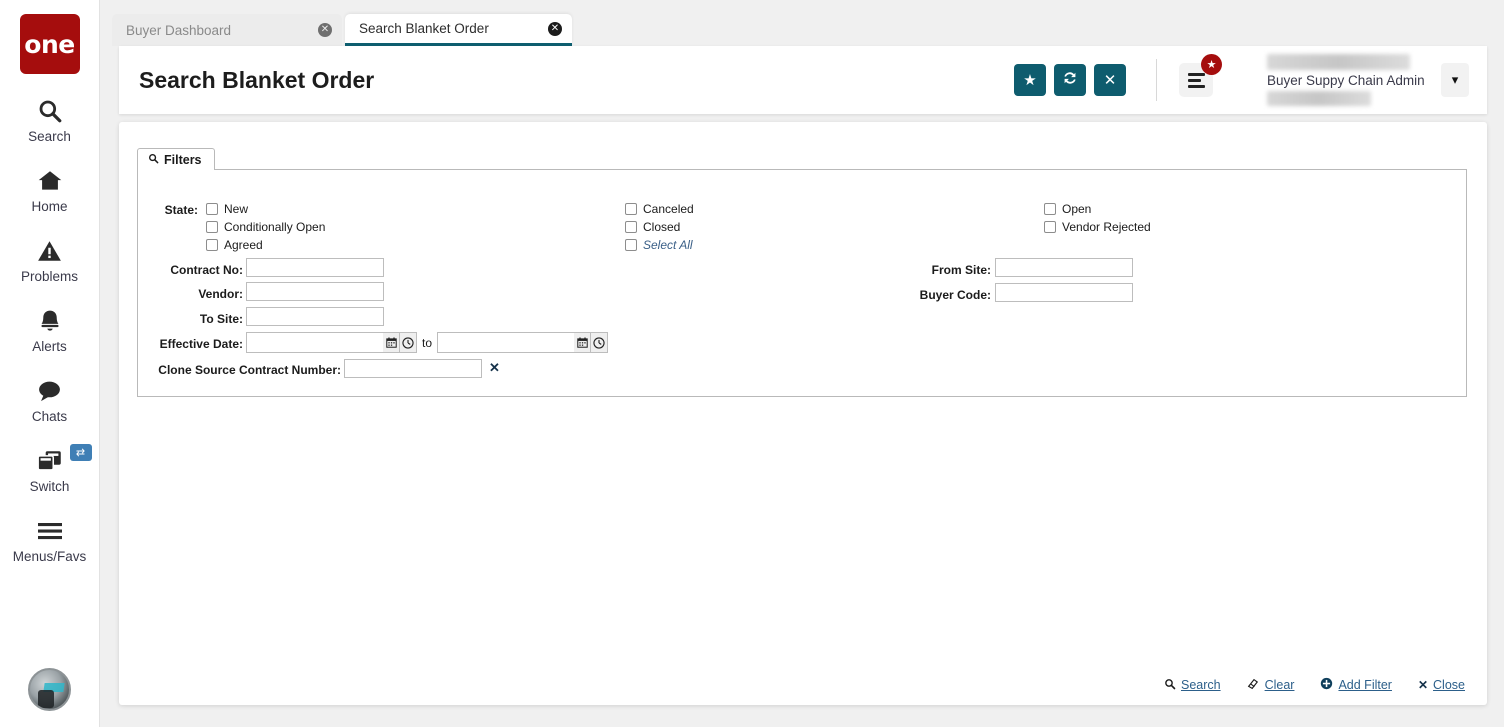  Describe the element at coordinates (802, 23) in the screenshot. I see `tab-strip: Buyer Dashboard ✕ Search Blanket Order ✕` at that location.